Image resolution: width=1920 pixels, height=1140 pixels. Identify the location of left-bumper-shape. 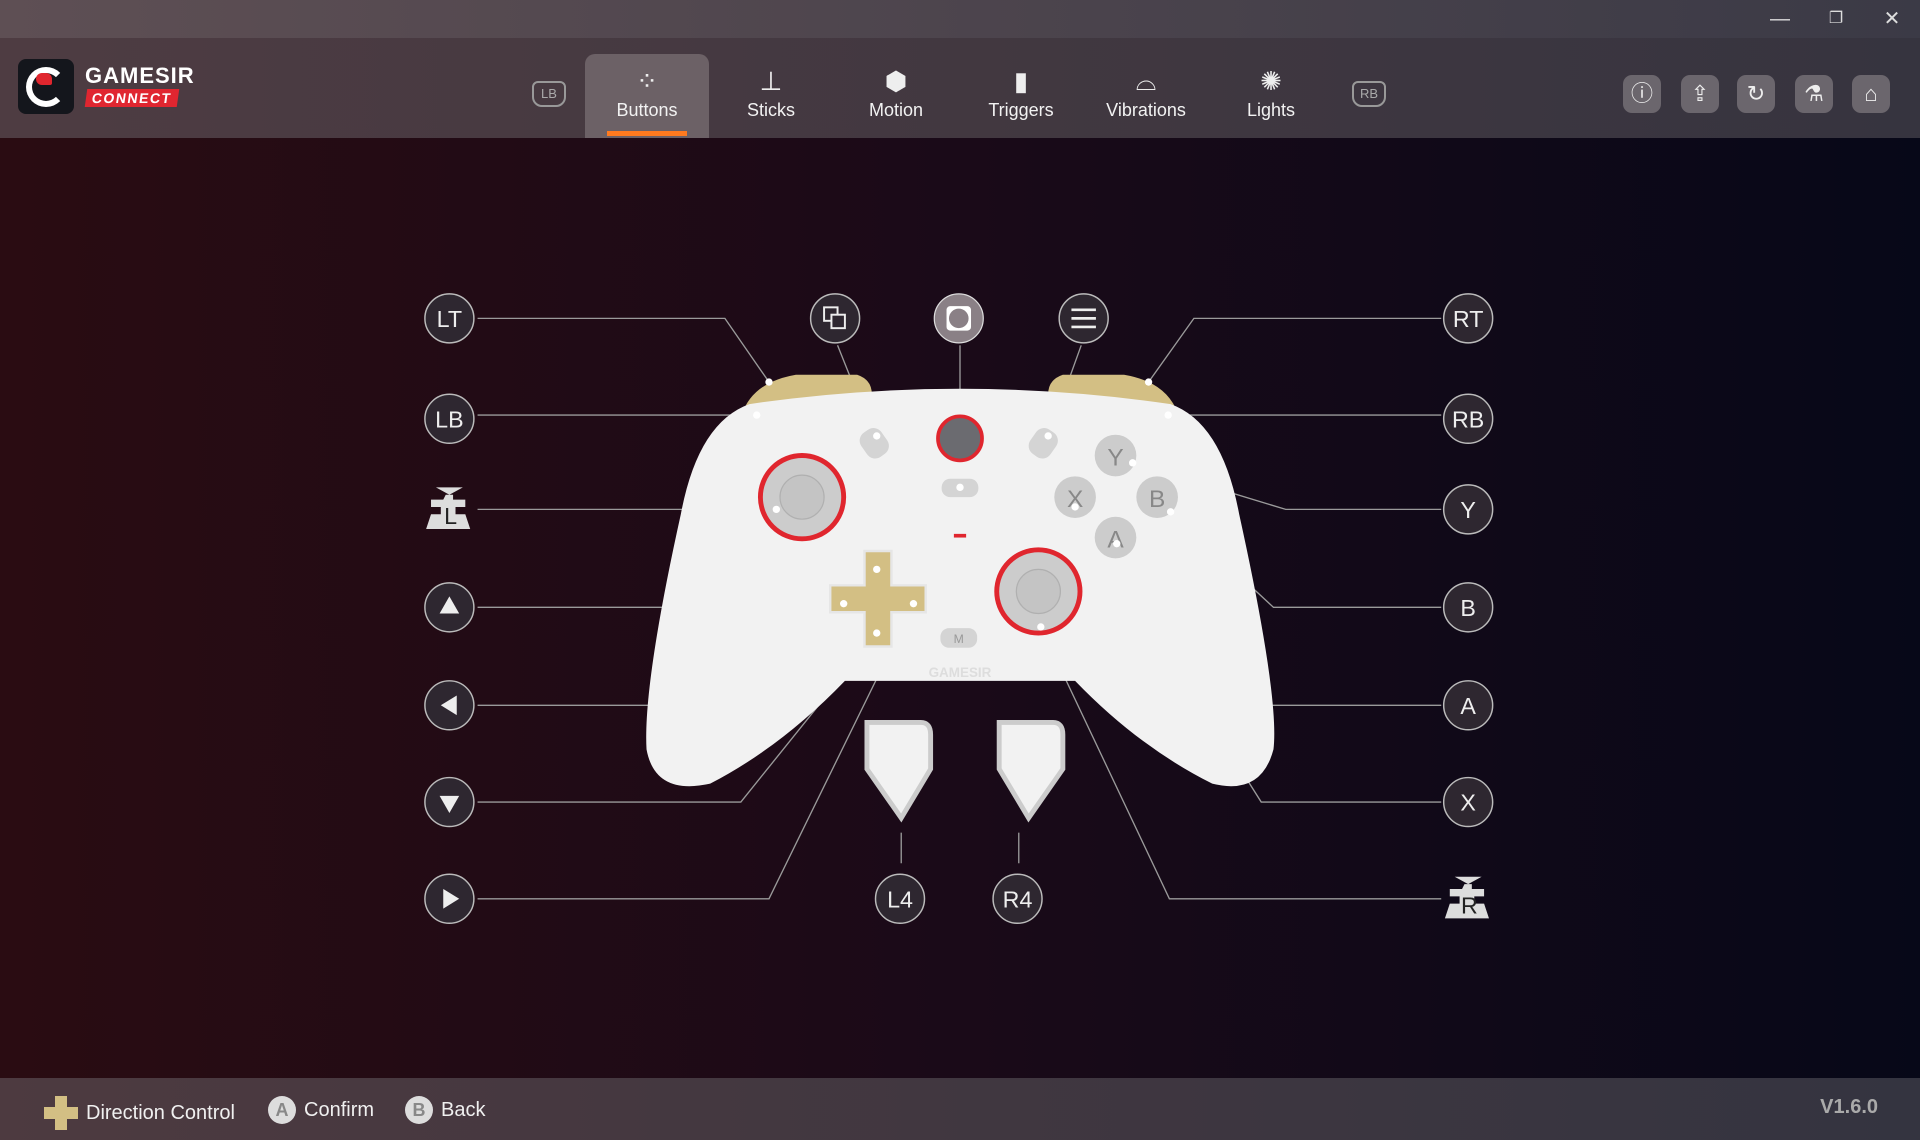
(807, 395).